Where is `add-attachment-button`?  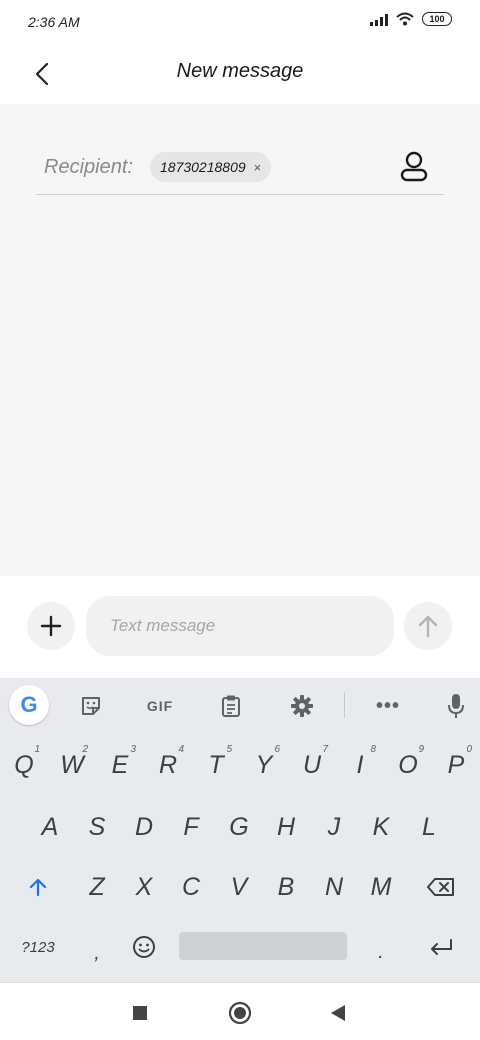
add-attachment-button is located at coordinates (51, 626).